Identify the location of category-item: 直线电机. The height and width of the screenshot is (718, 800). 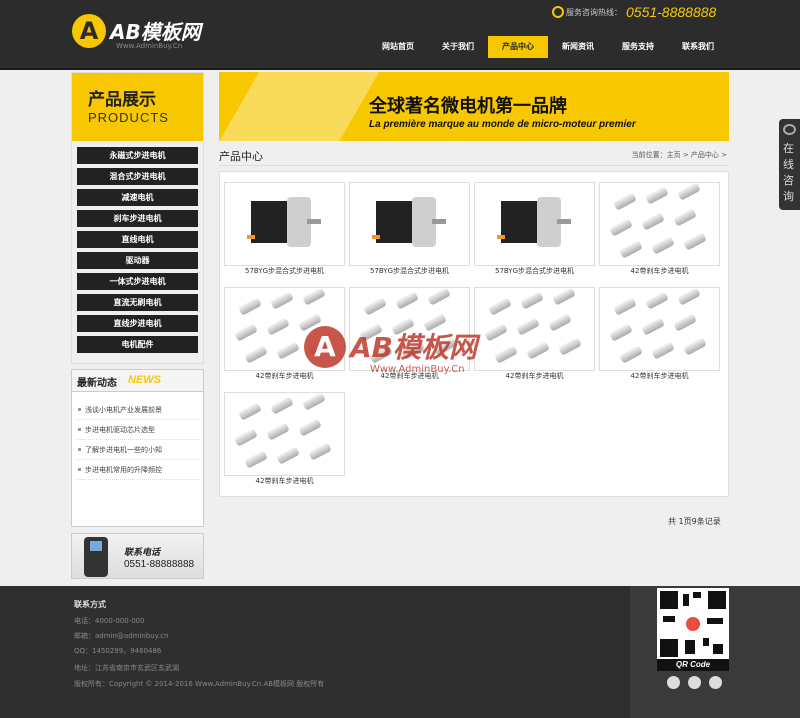
(137, 239).